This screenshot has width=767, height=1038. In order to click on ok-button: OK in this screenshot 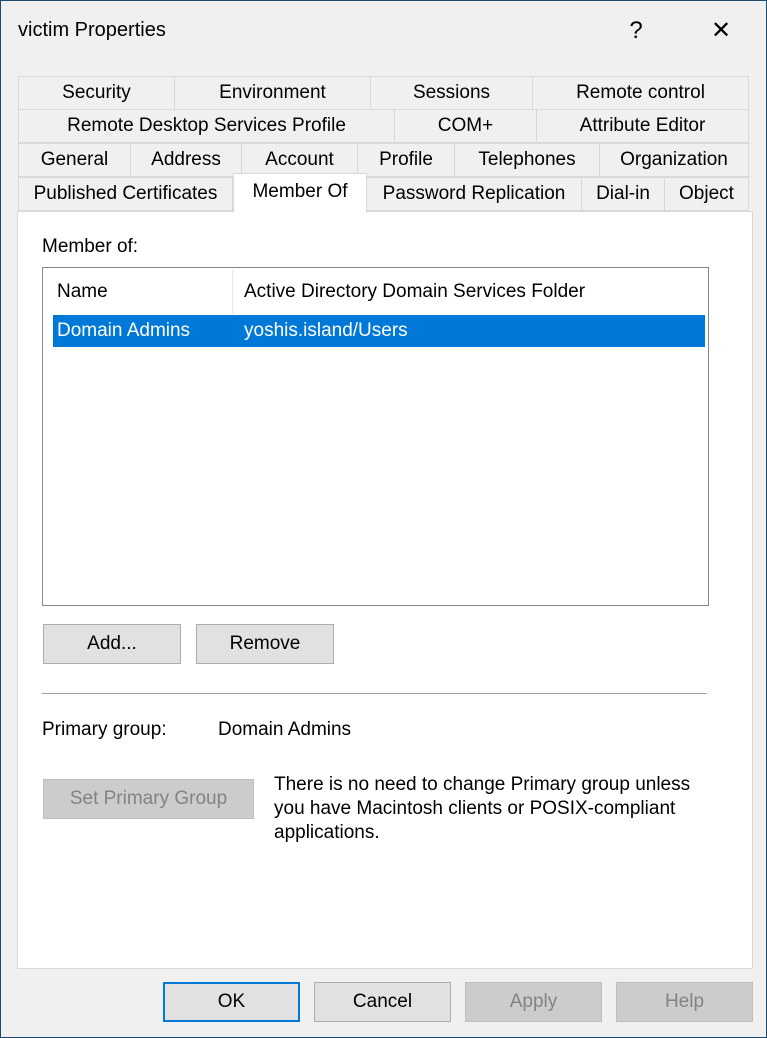, I will do `click(231, 1002)`.